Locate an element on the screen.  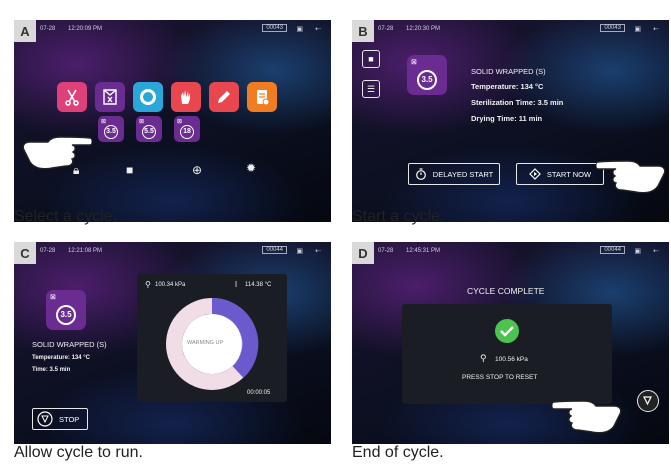
delayed-start-button: DELAYED START is located at coordinates (454, 174).